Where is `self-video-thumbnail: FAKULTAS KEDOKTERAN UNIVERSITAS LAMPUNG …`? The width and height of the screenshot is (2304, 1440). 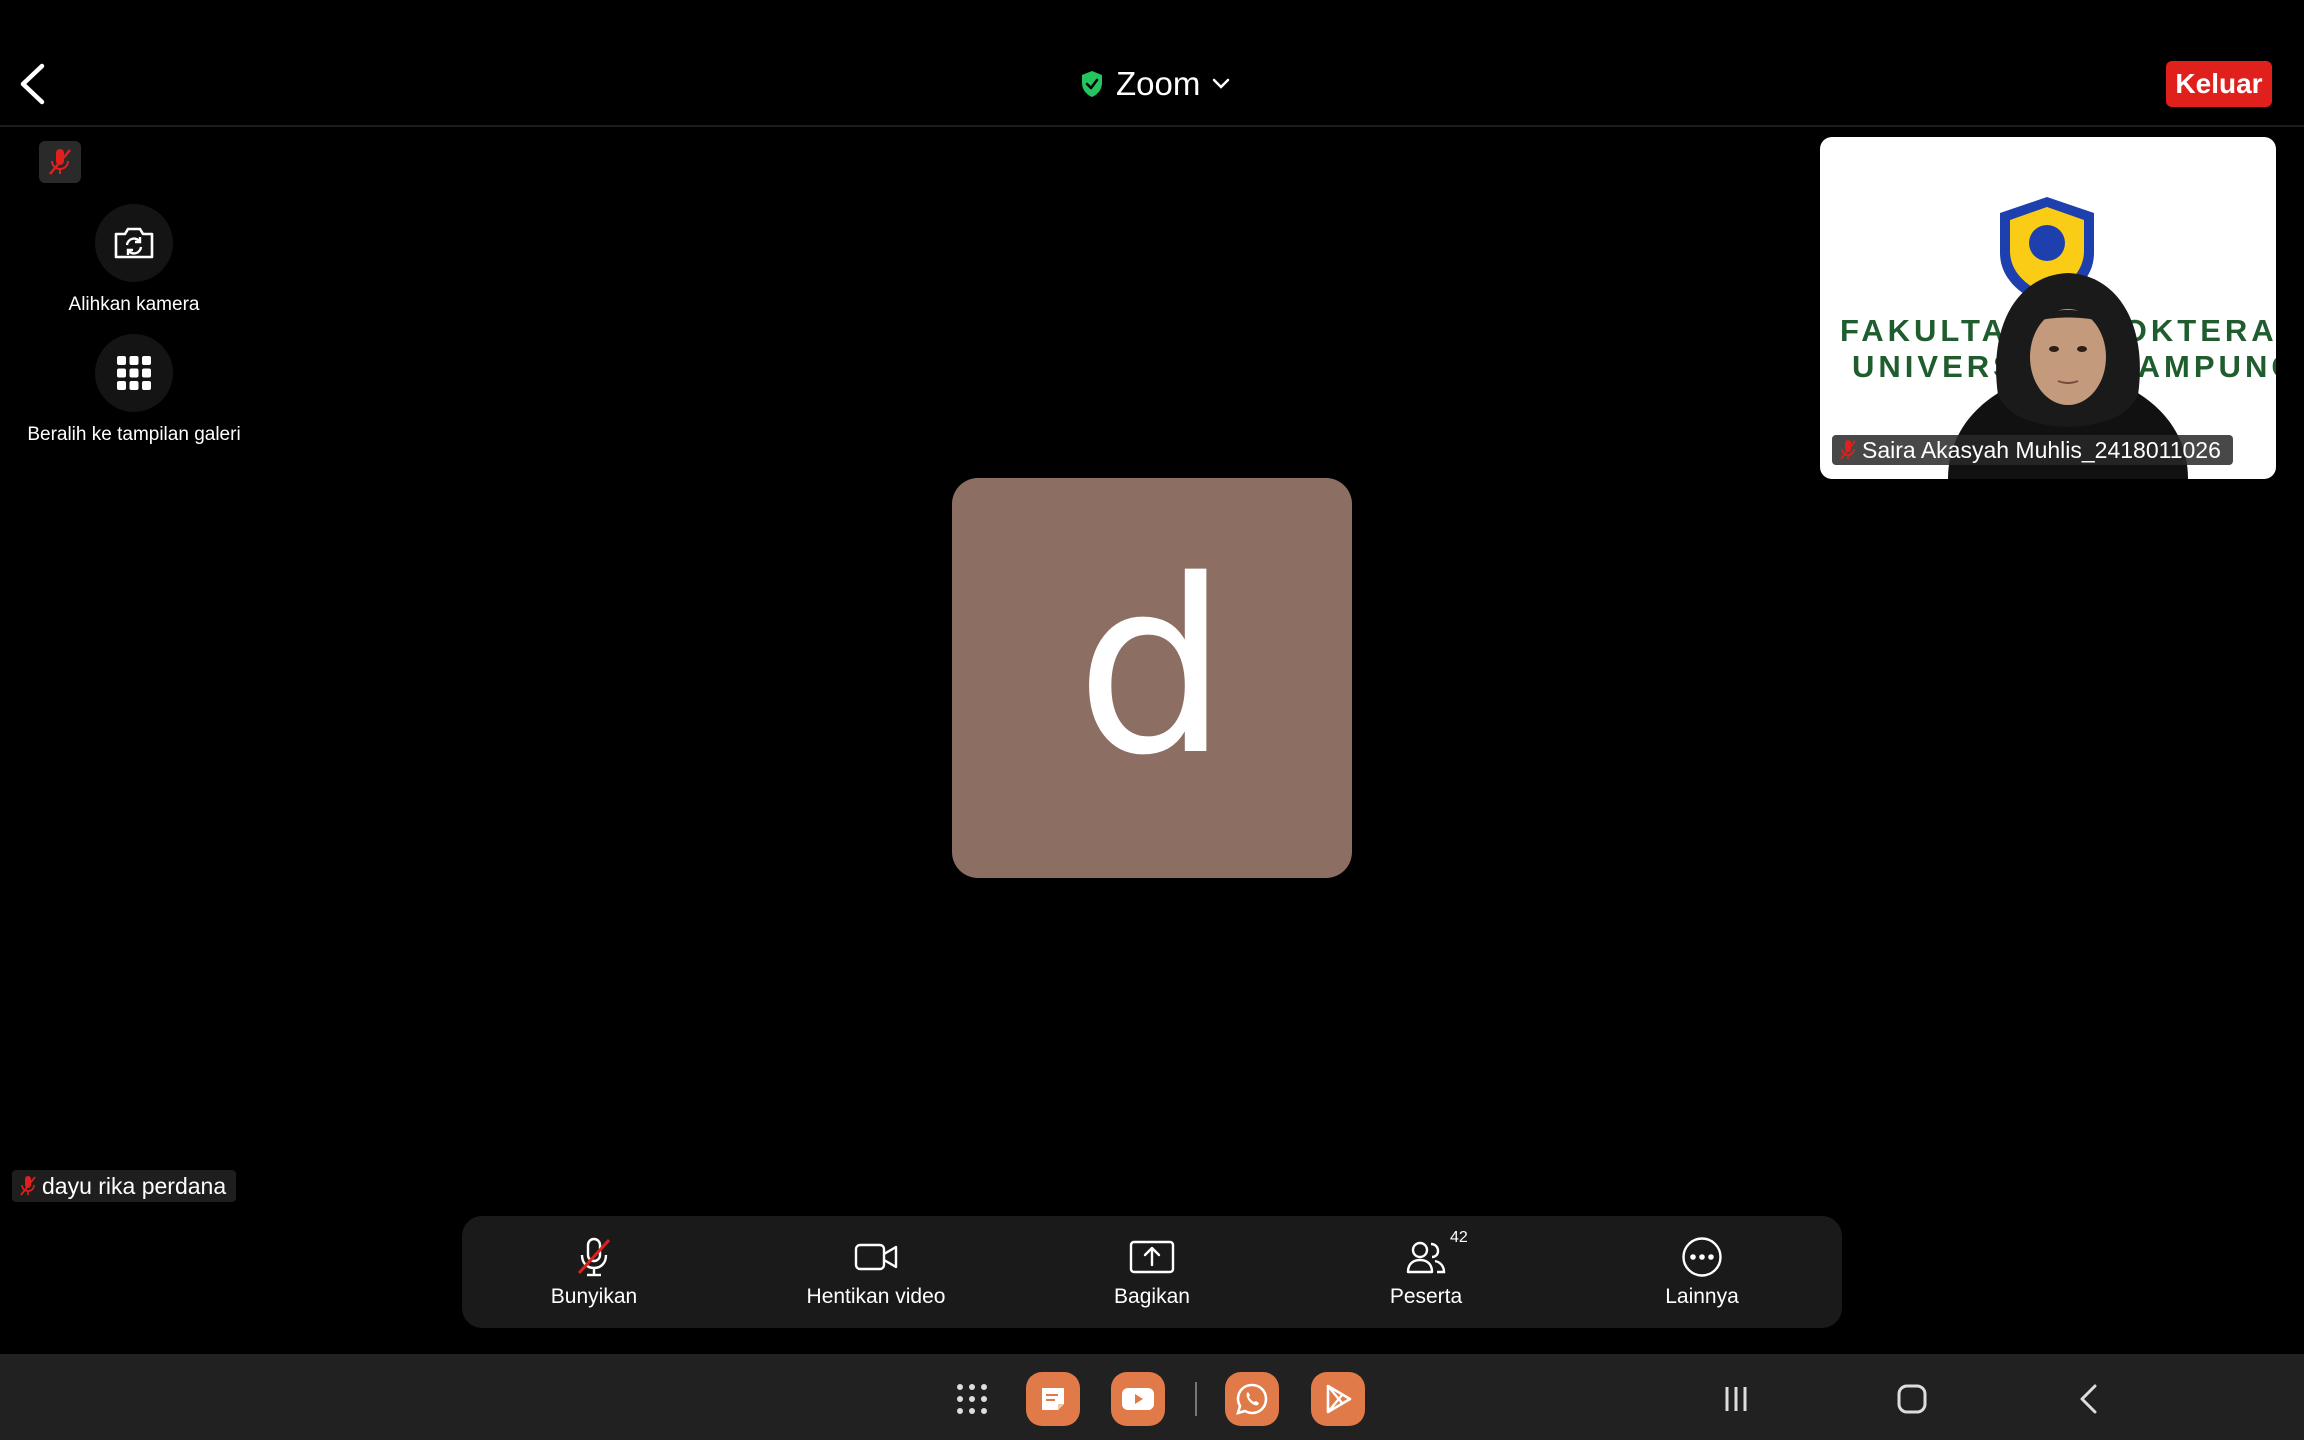 self-video-thumbnail: FAKULTAS KEDOKTERAN UNIVERSITAS LAMPUNG … is located at coordinates (2048, 308).